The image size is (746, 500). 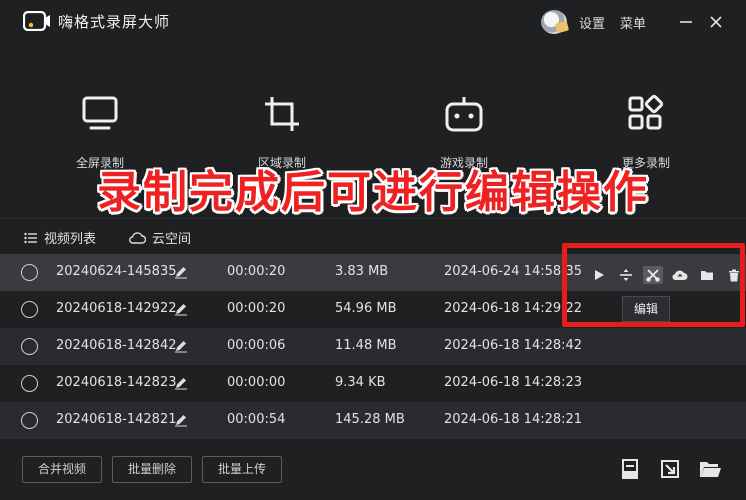 I want to click on tab-video-list: 视频列表, so click(x=60, y=237).